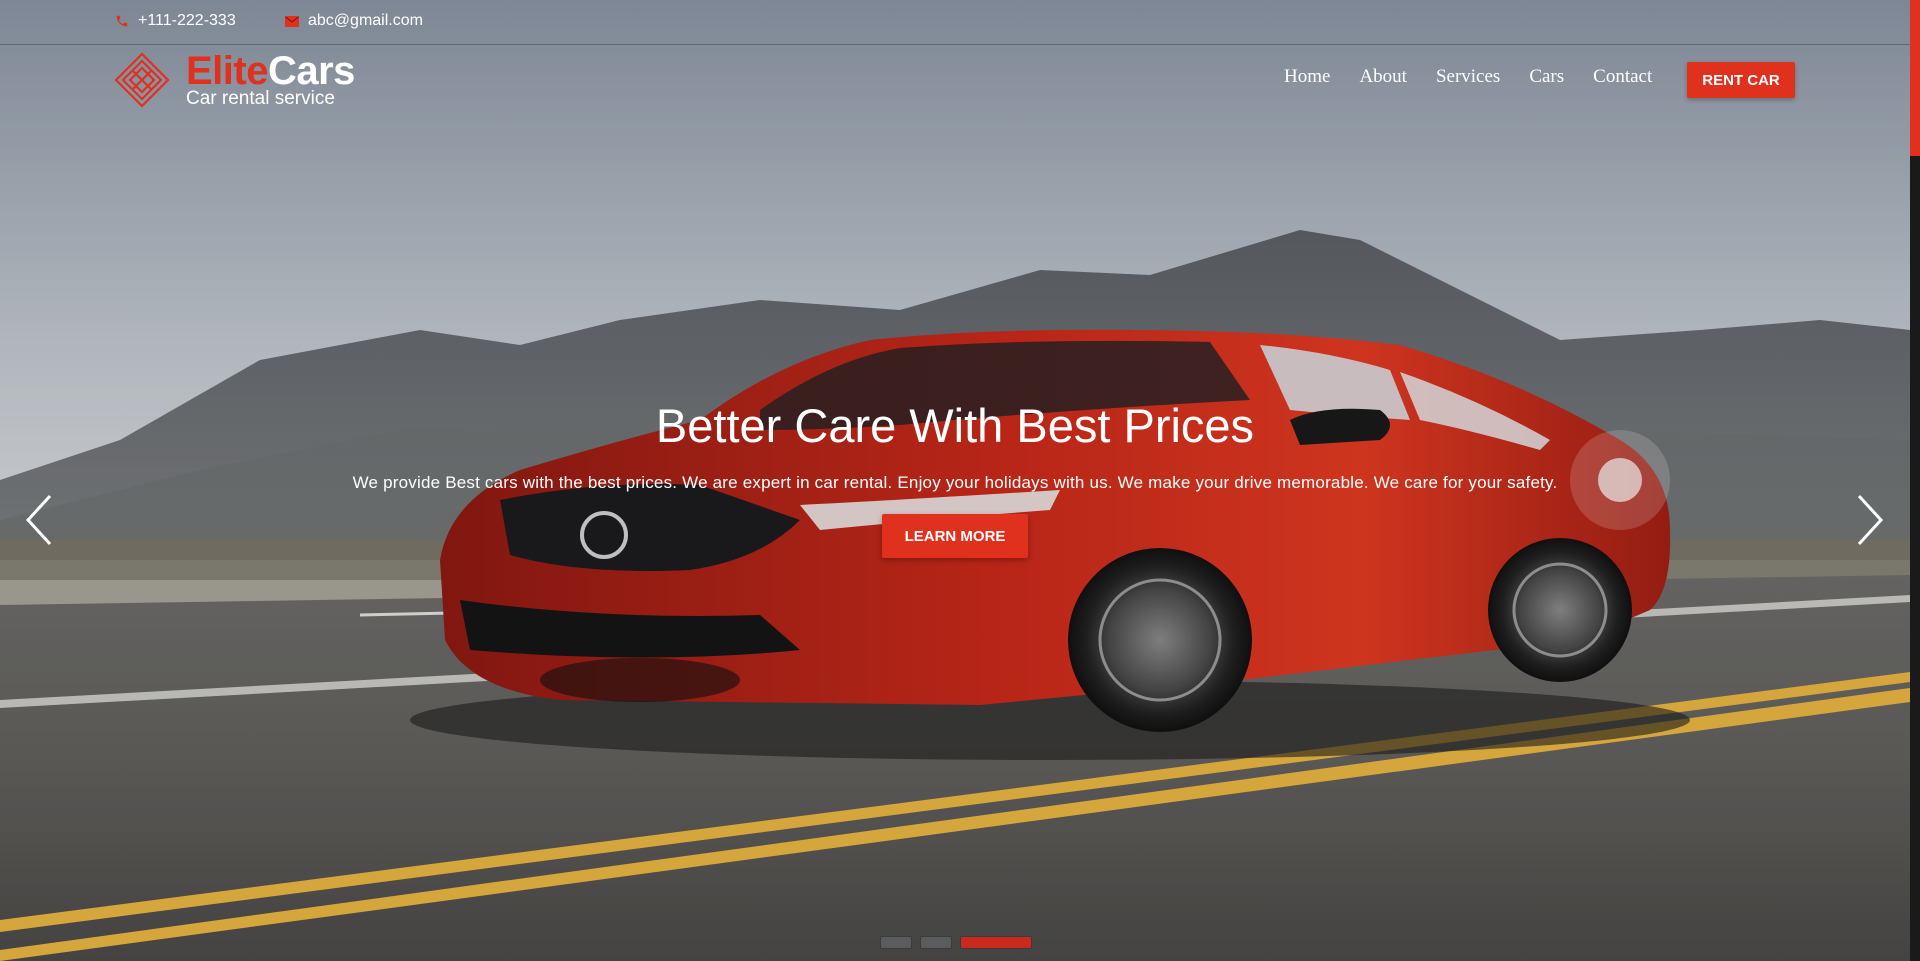 Image resolution: width=1920 pixels, height=961 pixels. I want to click on learn-more-button: LEARN MORE, so click(955, 536).